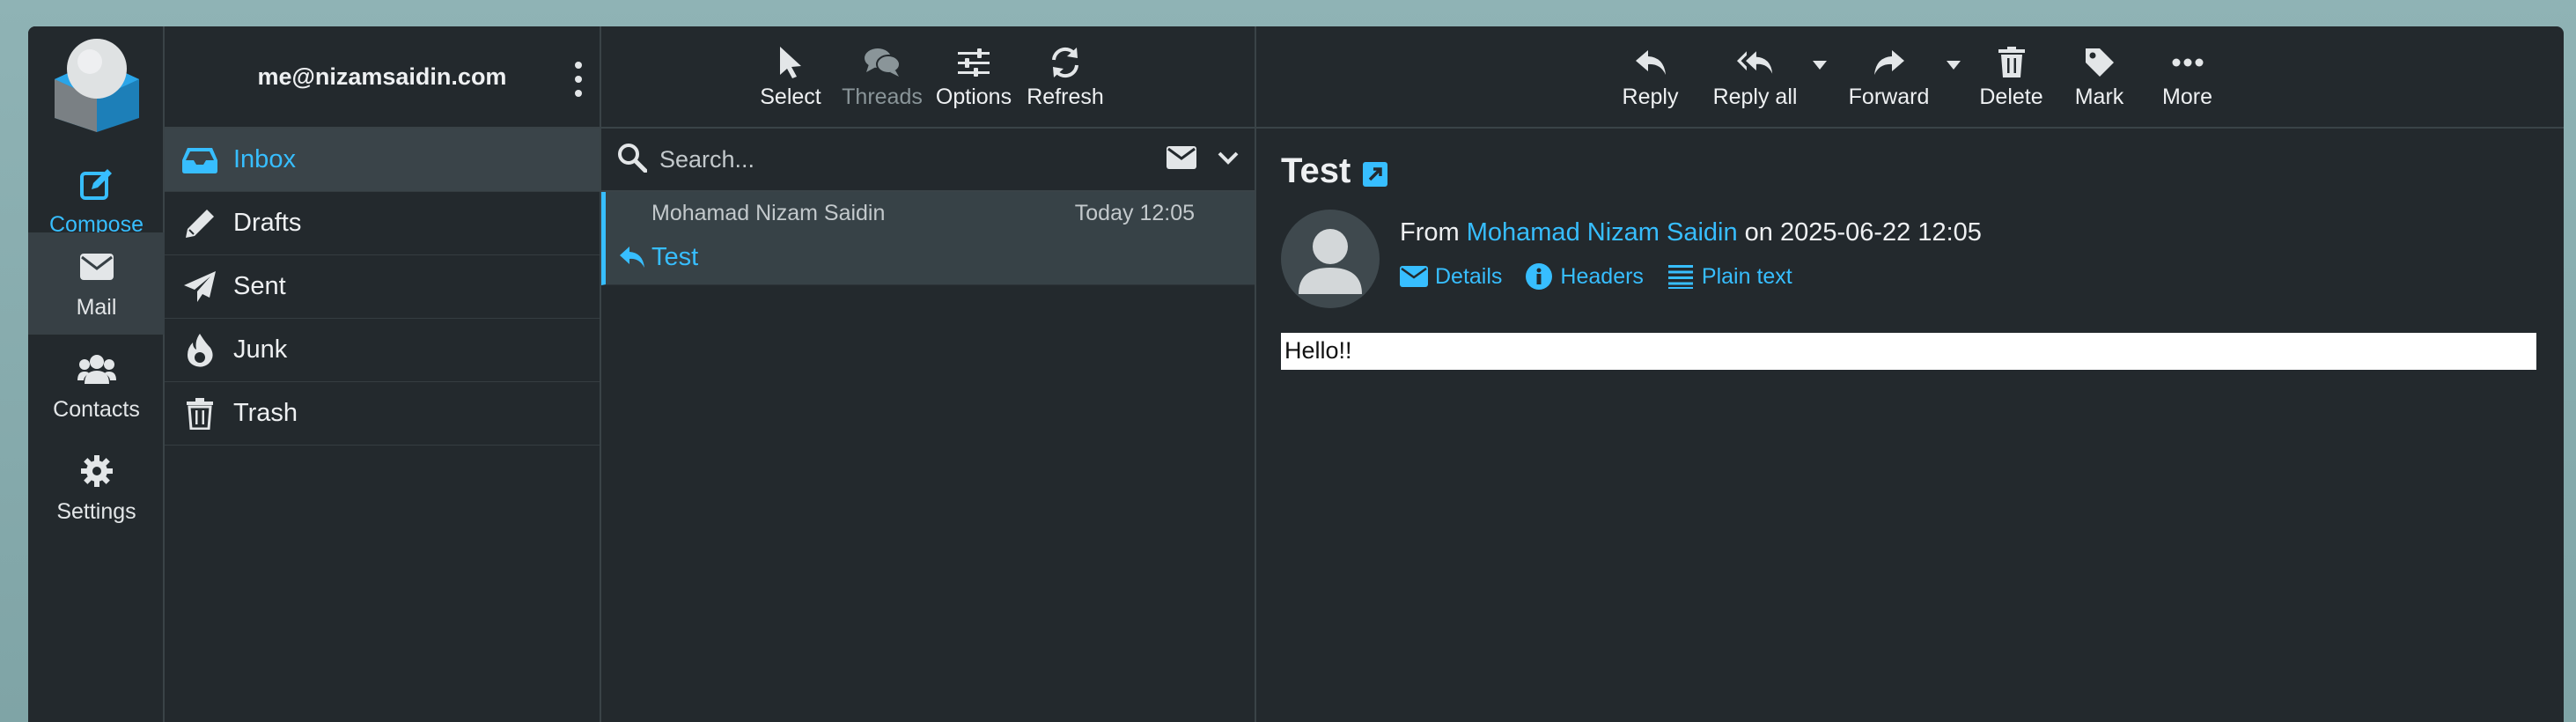  Describe the element at coordinates (1469, 276) in the screenshot. I see `details-label: Details` at that location.